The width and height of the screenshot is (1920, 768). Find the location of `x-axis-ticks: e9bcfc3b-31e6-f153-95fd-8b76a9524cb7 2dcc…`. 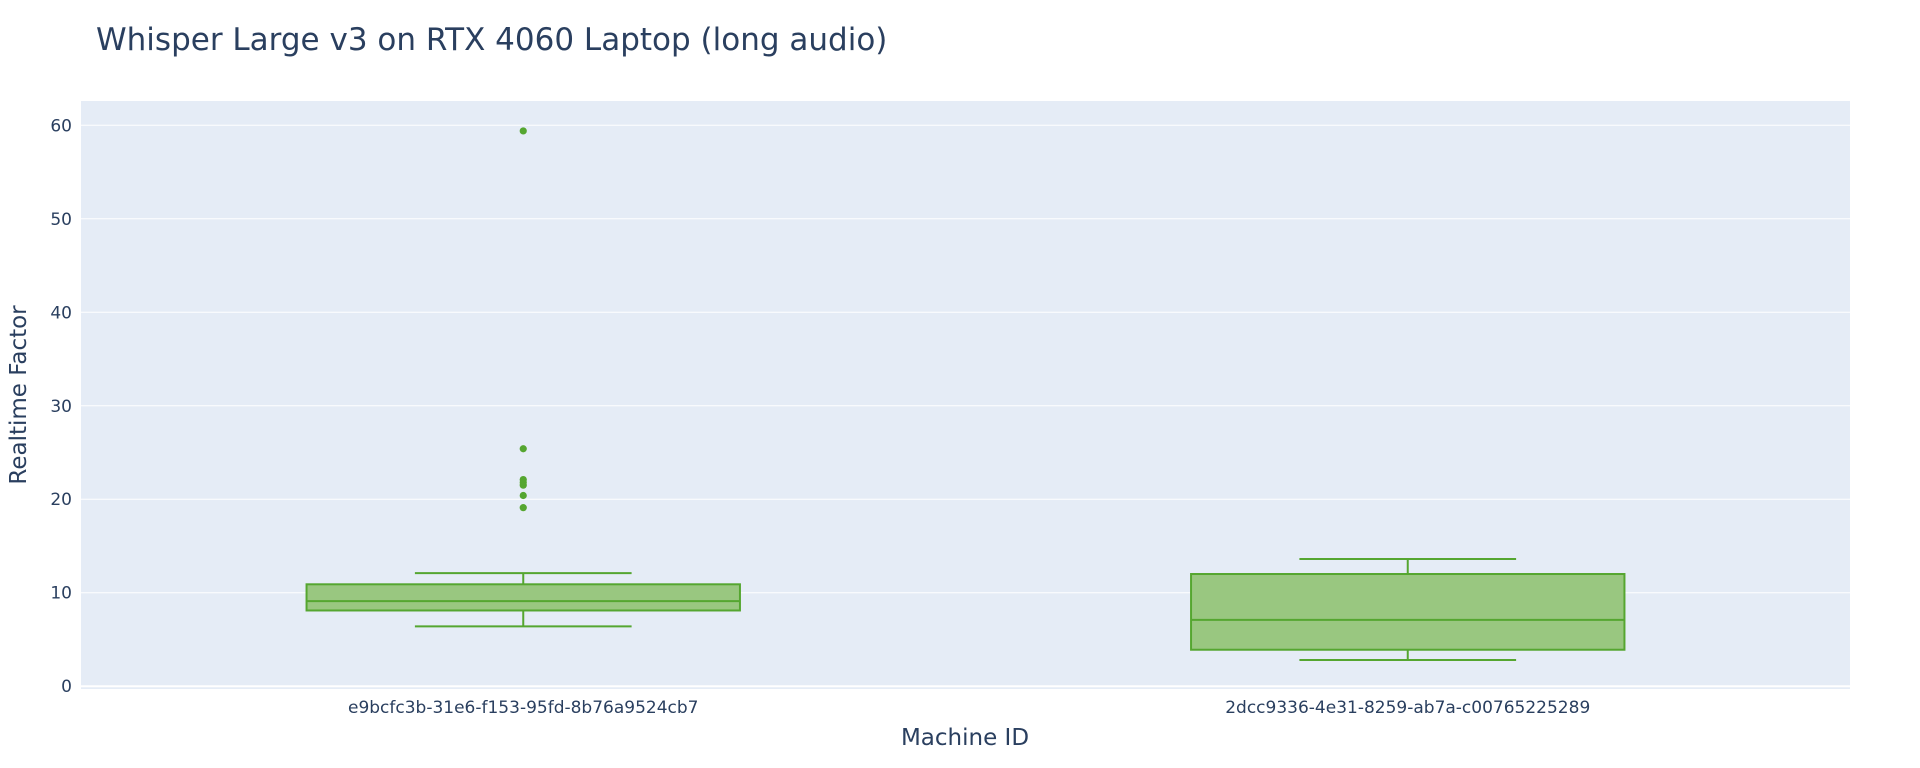

x-axis-ticks: e9bcfc3b-31e6-f153-95fd-8b76a9524cb7 2dcc… is located at coordinates (969, 708).